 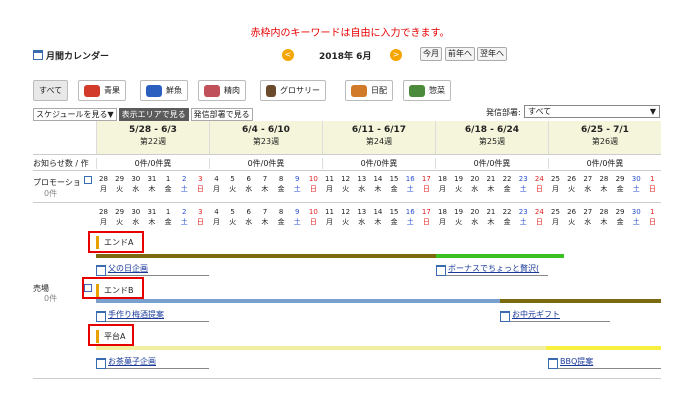 I want to click on day-cell: 5火, so click(x=232, y=184).